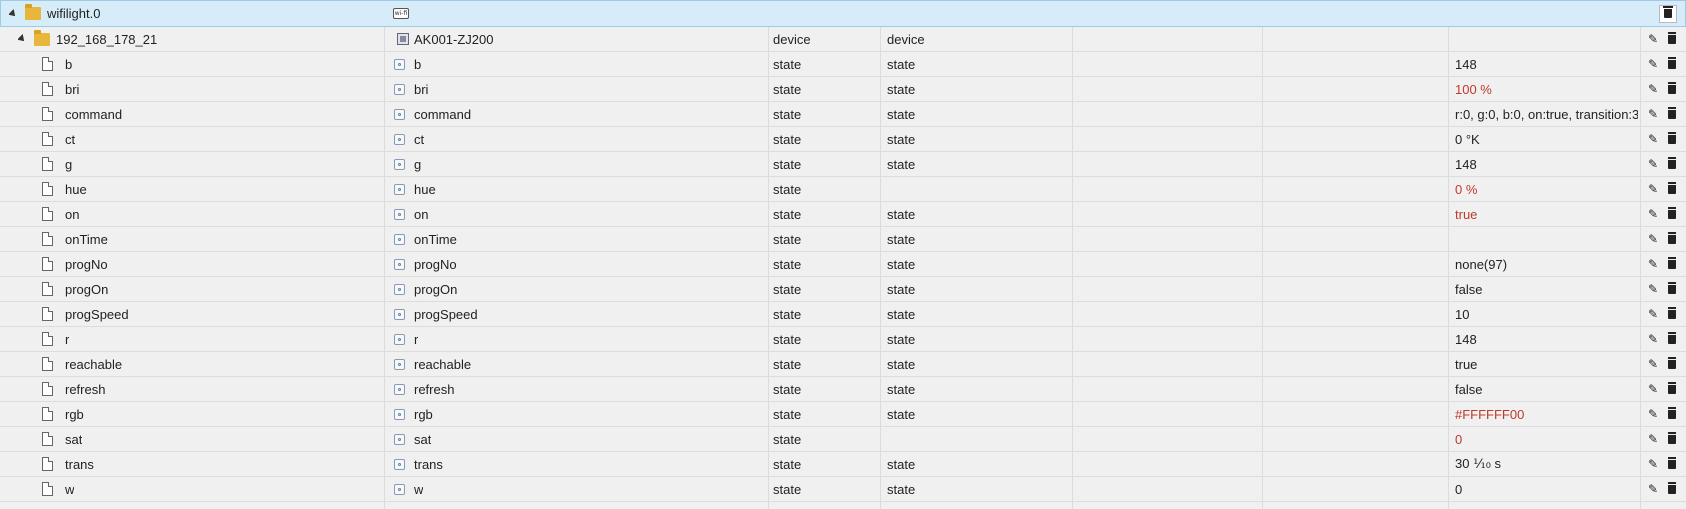 This screenshot has height=509, width=1686. Describe the element at coordinates (86, 289) in the screenshot. I see `state-name: progOn` at that location.